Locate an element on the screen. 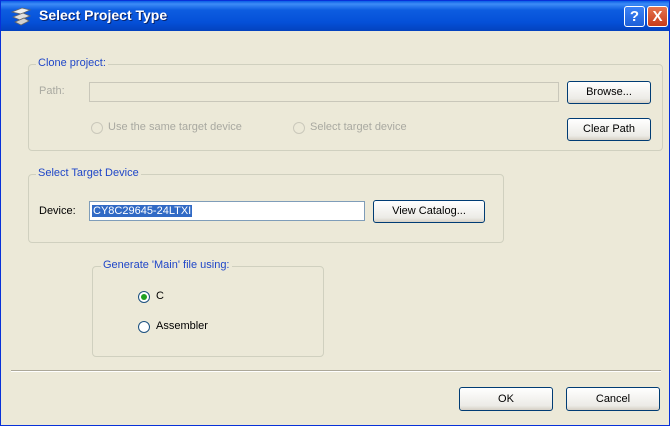  radio-checked-dot is located at coordinates (144, 297).